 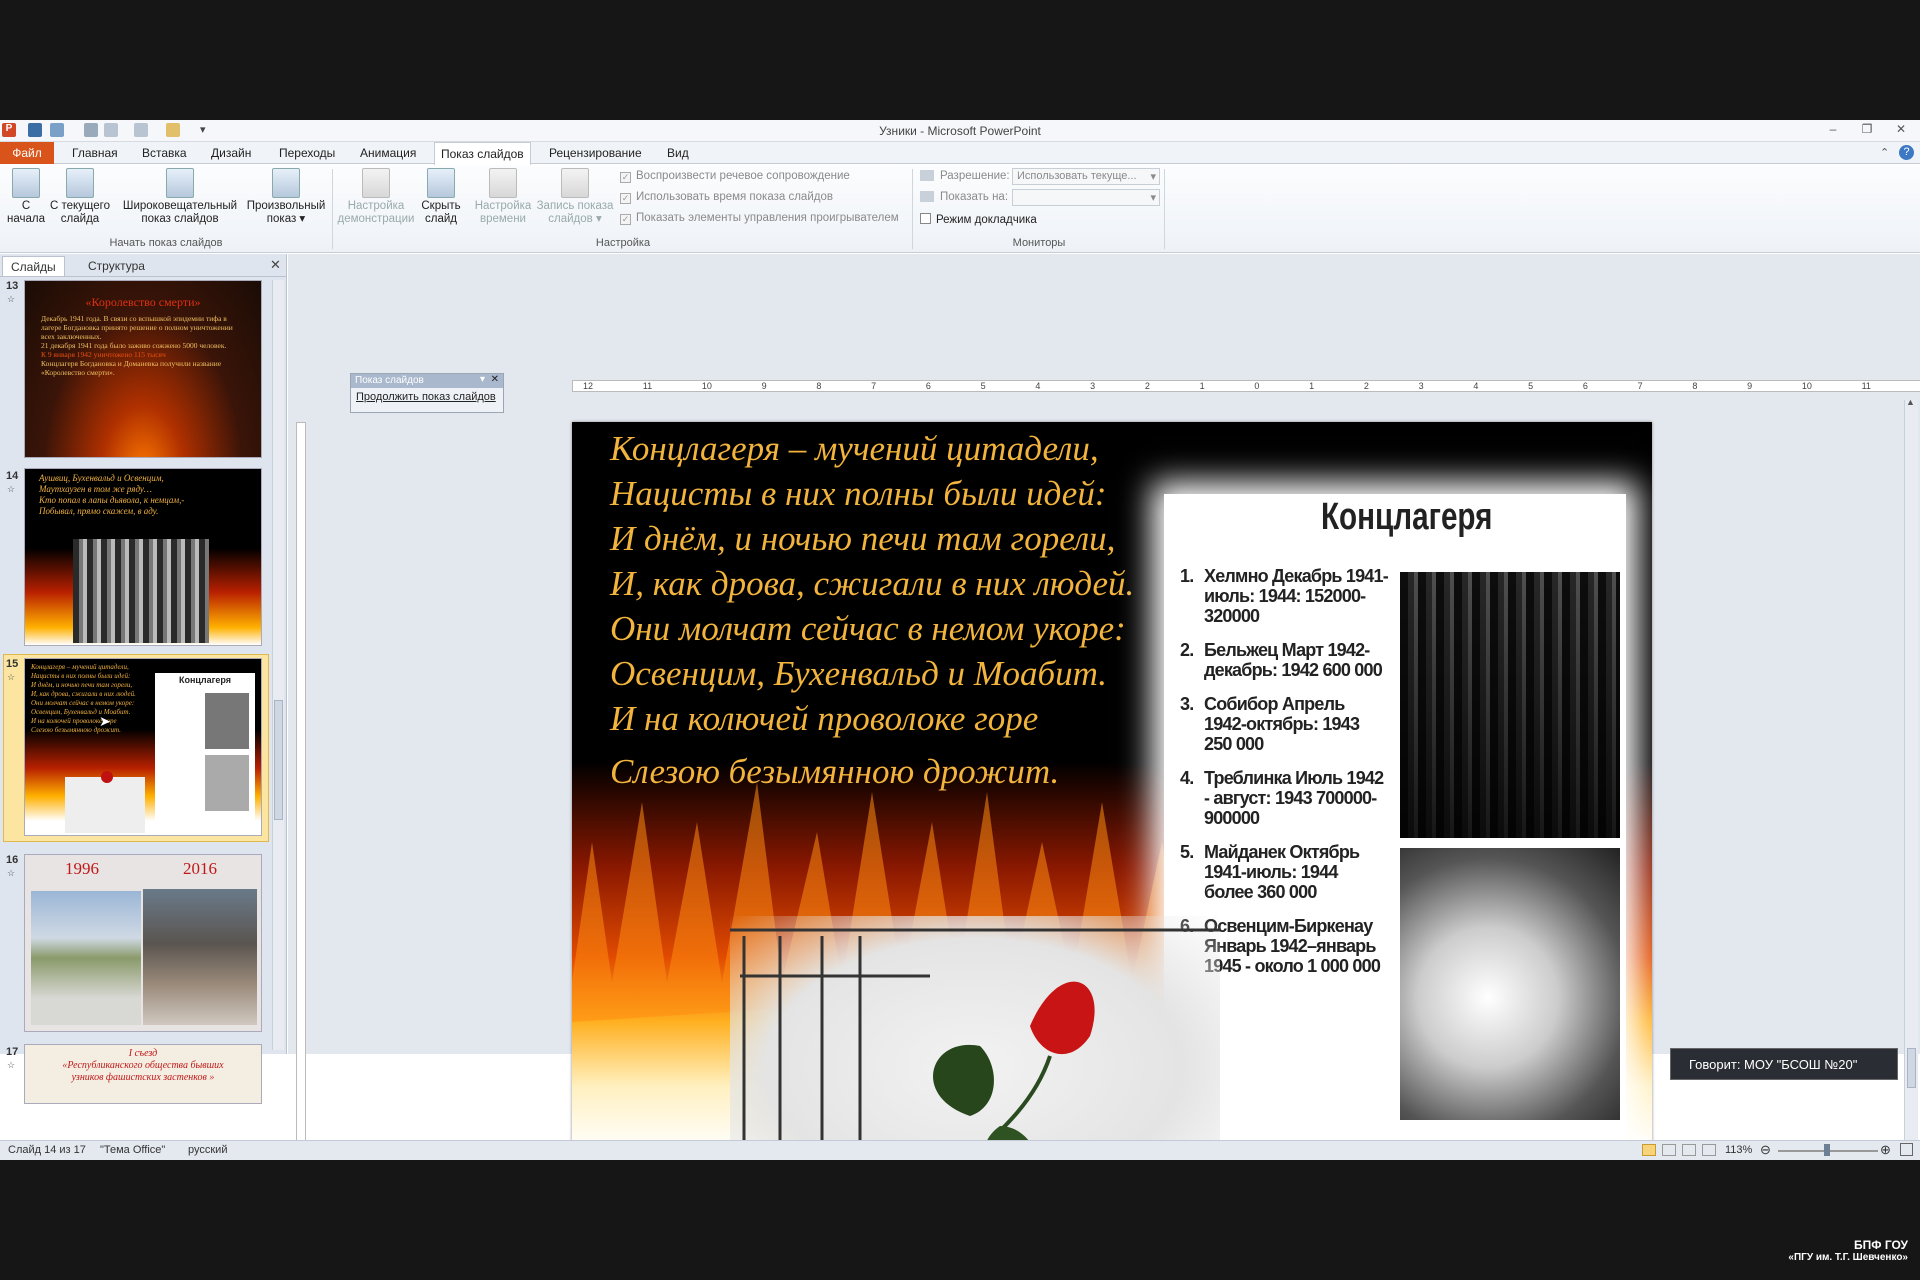 I want to click on floating-toolbar-title: Показ слайдов, so click(x=389, y=380).